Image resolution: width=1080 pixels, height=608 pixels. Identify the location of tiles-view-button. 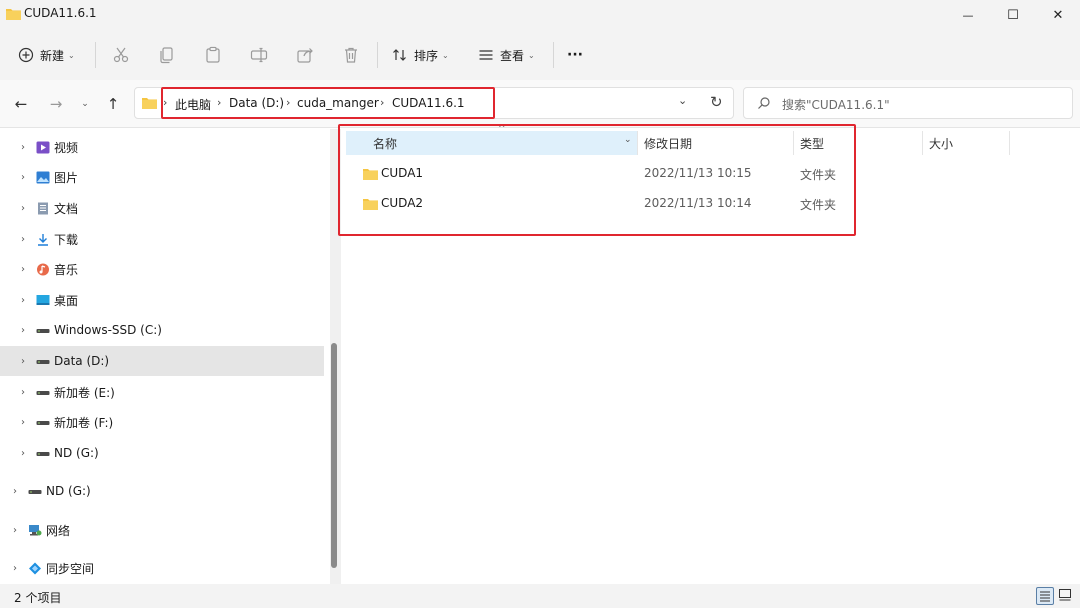
(1066, 596).